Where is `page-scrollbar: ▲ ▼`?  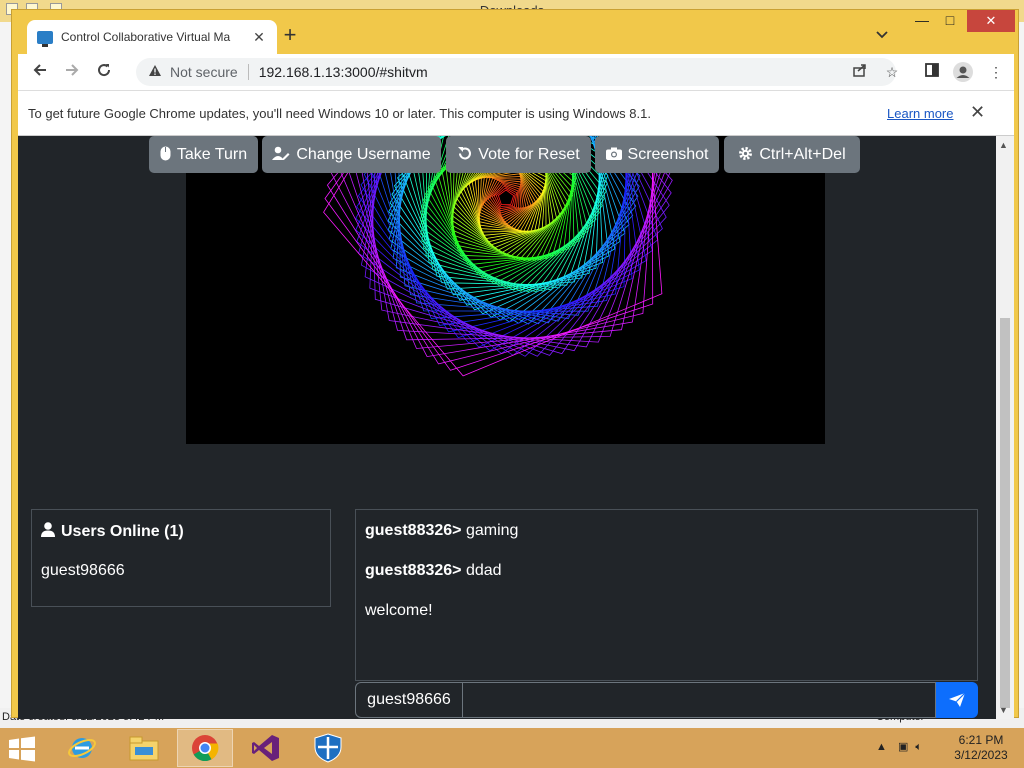 page-scrollbar: ▲ ▼ is located at coordinates (1005, 427).